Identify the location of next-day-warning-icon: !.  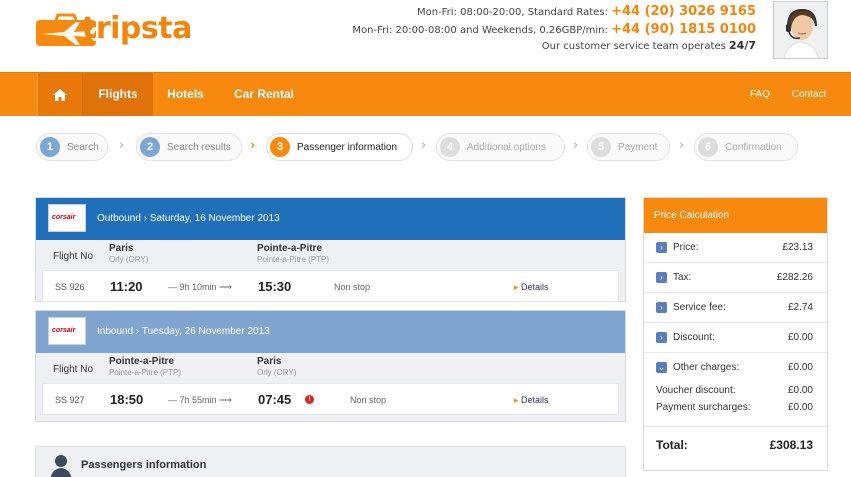
(309, 399).